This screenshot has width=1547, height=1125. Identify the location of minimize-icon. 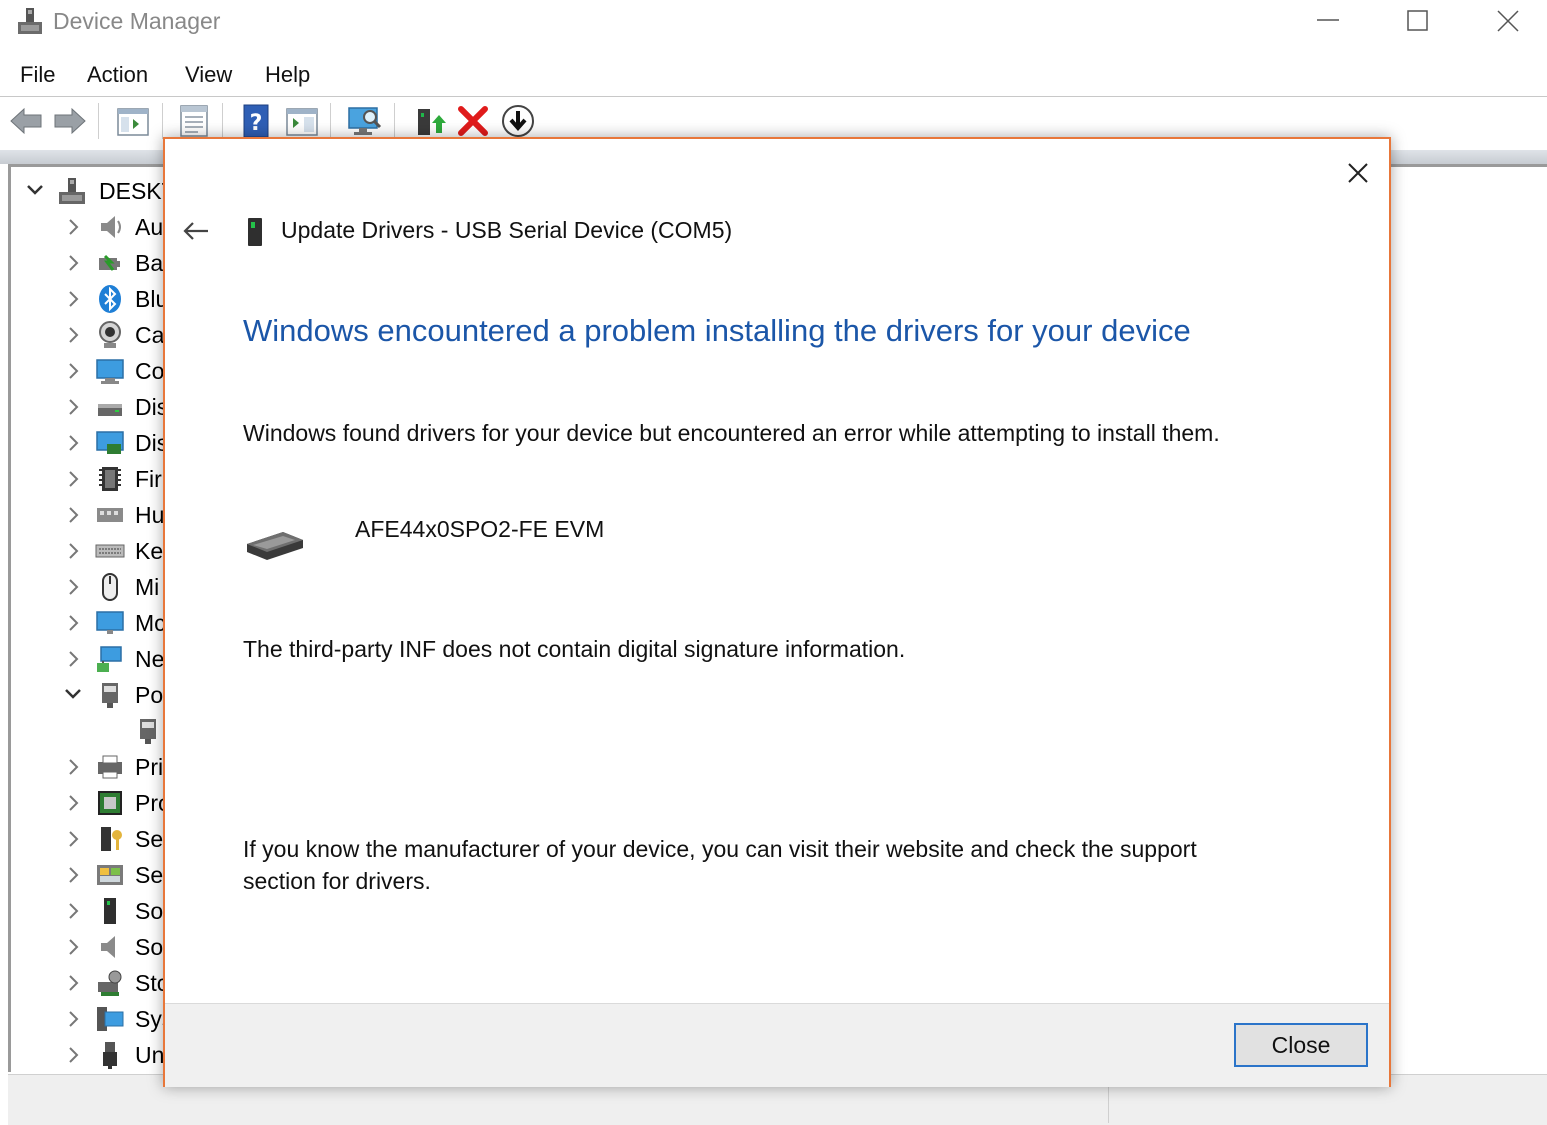
(1328, 20).